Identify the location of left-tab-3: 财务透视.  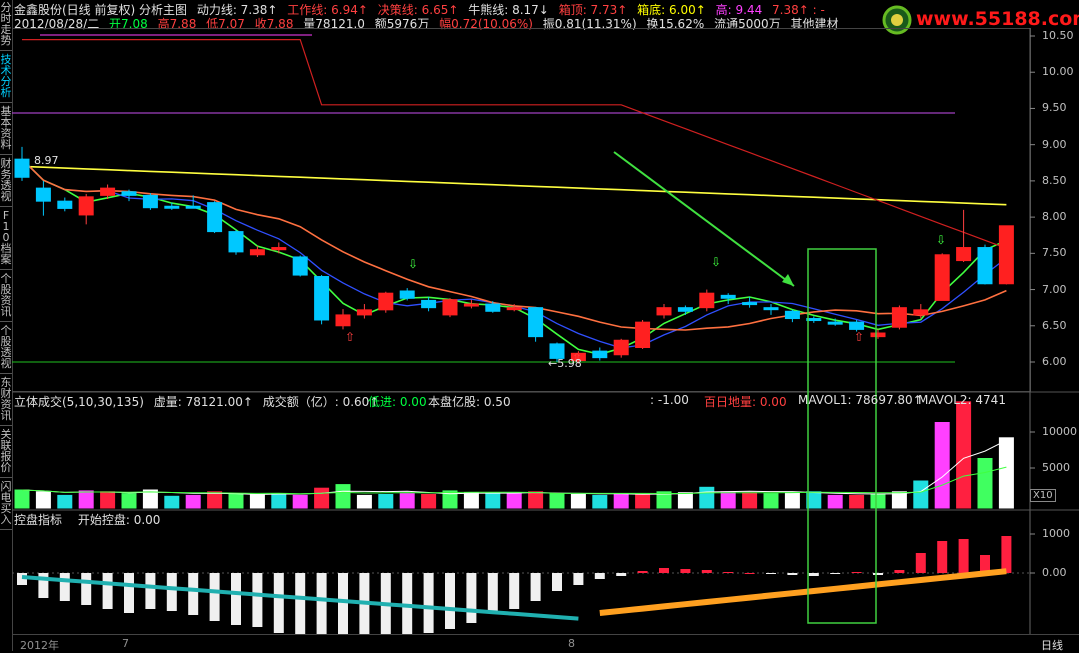
(6, 180).